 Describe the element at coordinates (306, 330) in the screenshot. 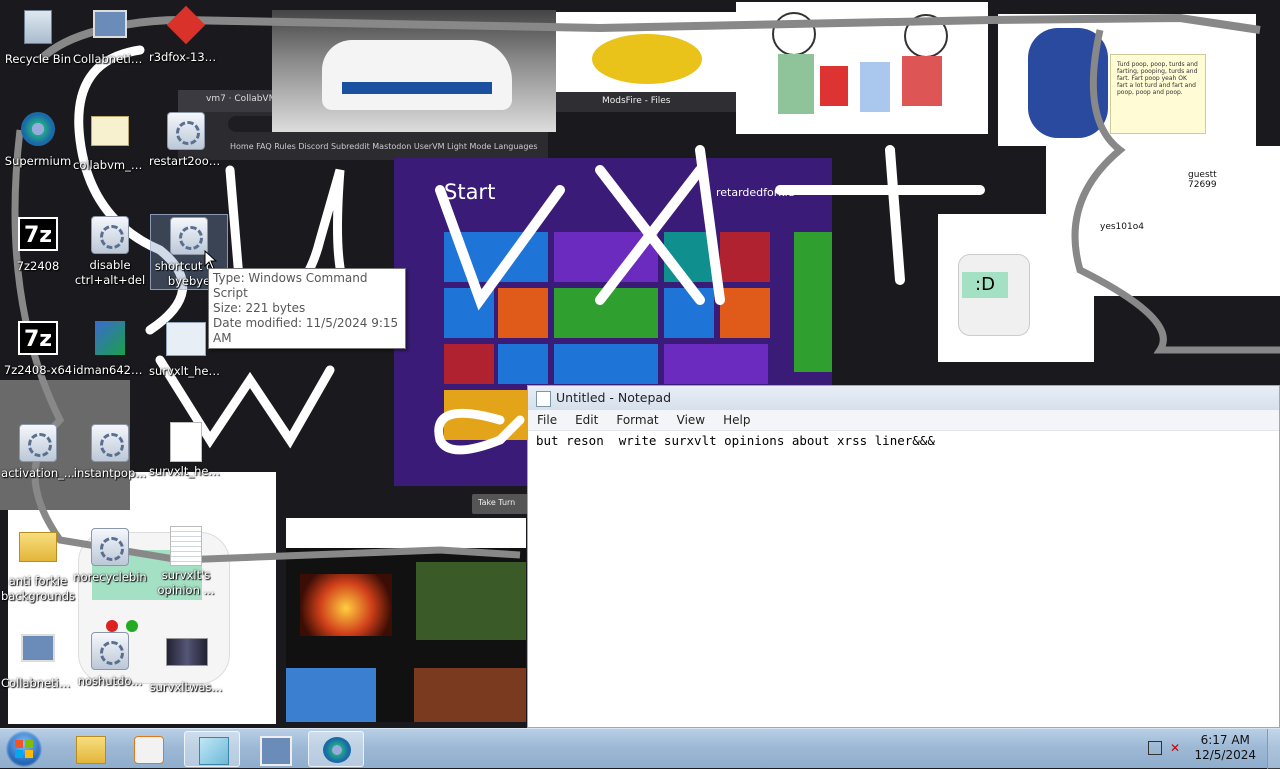

I see `tooltip-modified: Date modified: 11/5/2024 9:15 AM` at that location.